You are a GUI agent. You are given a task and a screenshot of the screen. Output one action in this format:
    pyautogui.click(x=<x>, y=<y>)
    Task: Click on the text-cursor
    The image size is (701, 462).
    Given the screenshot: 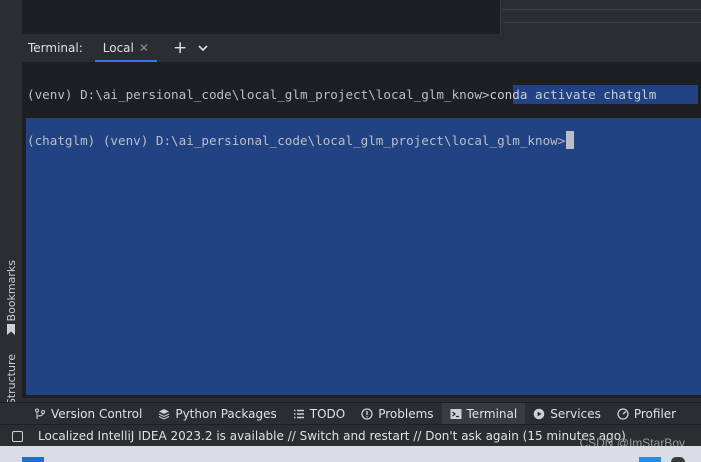 What is the action you would take?
    pyautogui.click(x=570, y=140)
    